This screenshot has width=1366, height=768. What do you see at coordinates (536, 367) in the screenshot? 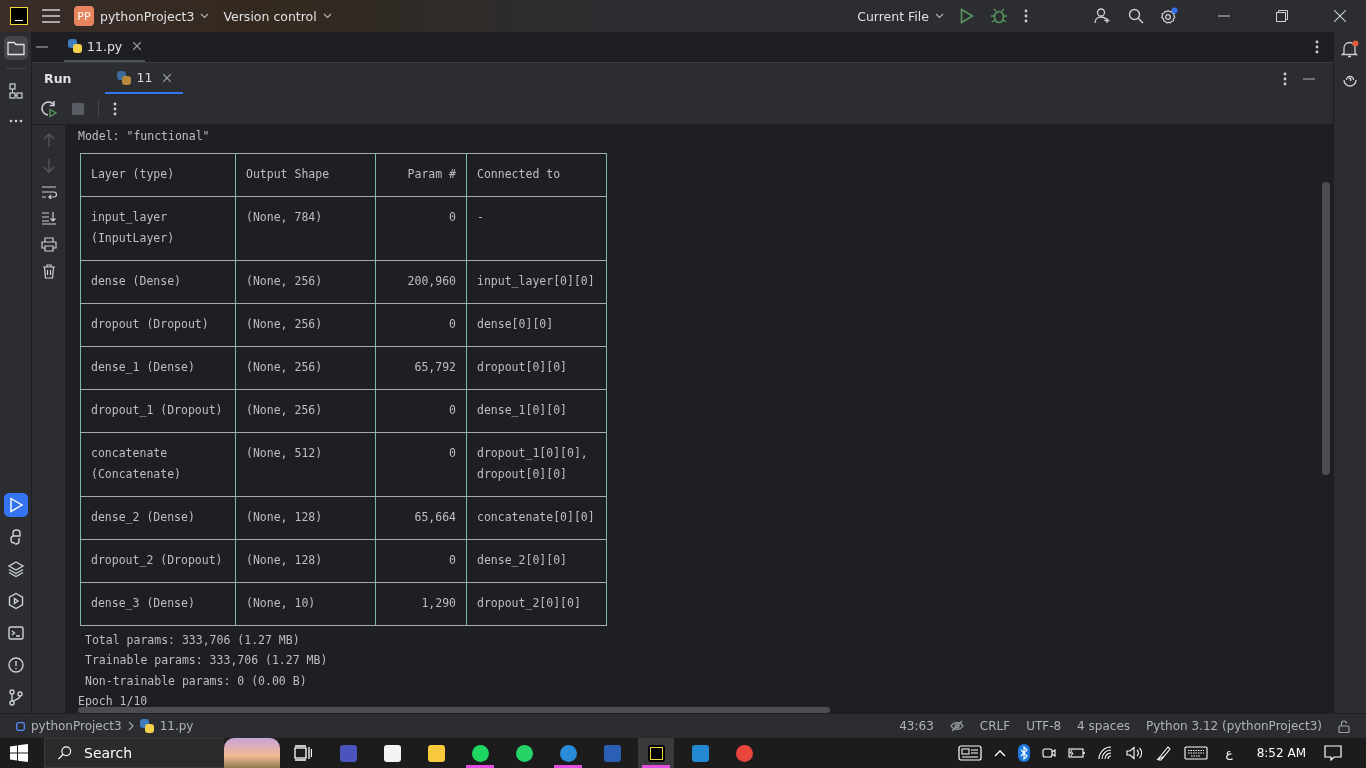
I see `table-cell: dropout[0][0]` at bounding box center [536, 367].